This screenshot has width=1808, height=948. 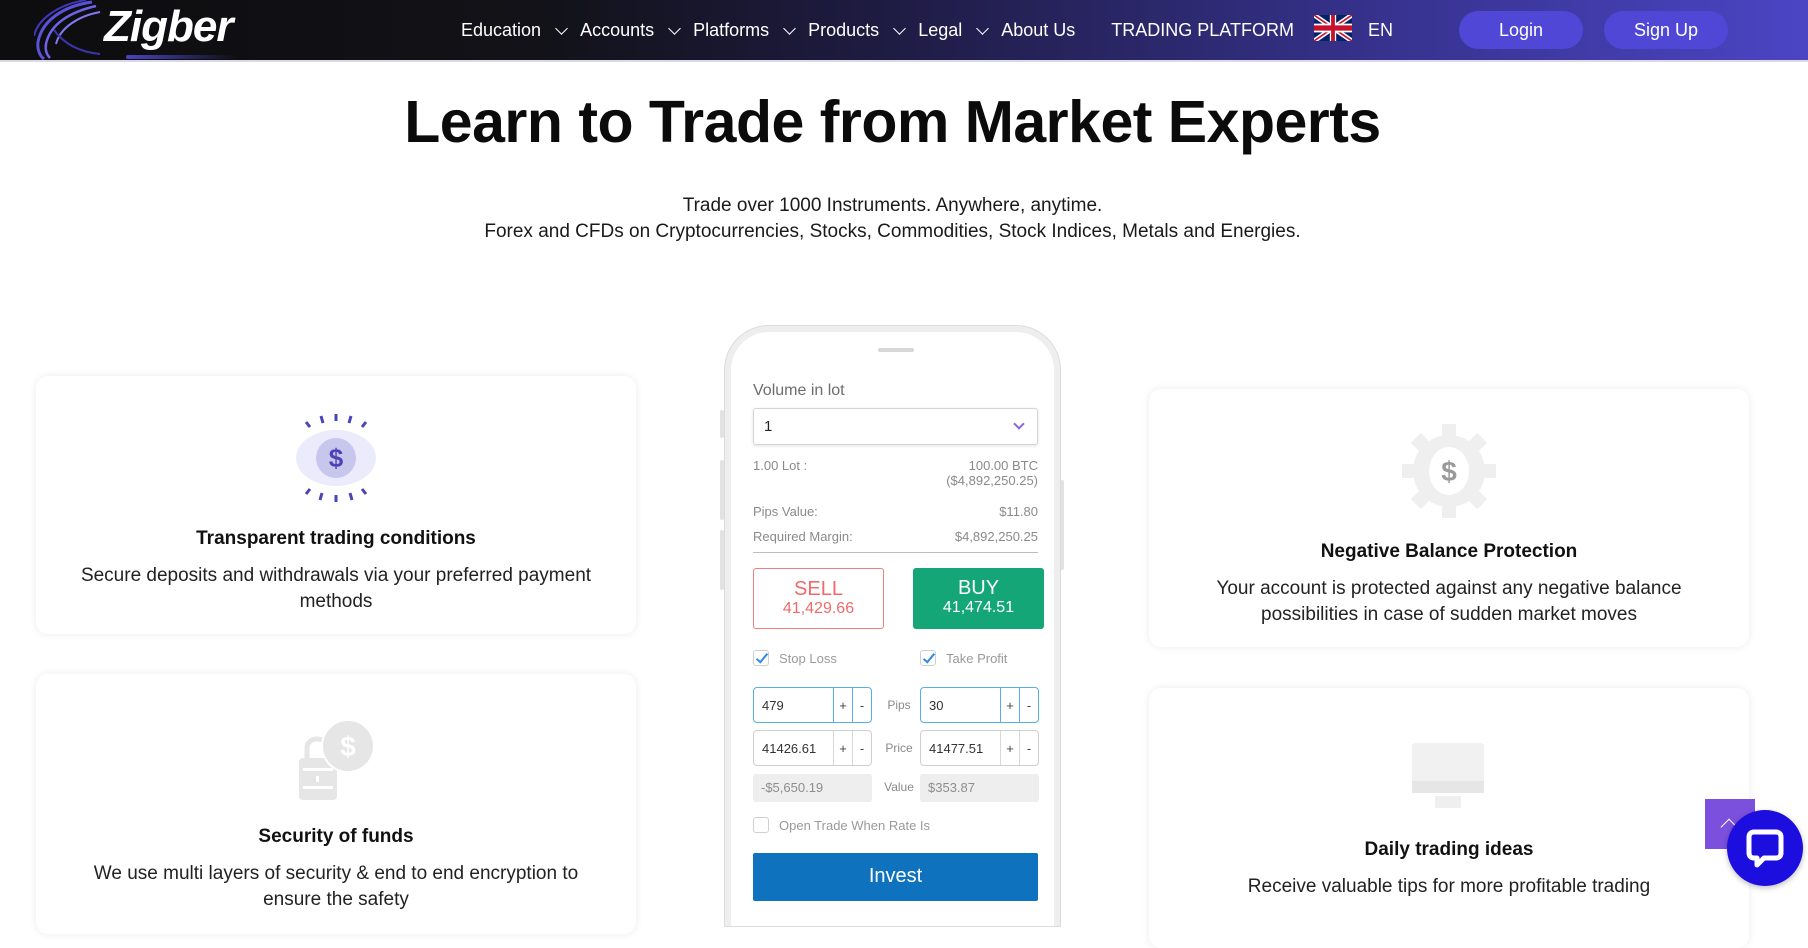 What do you see at coordinates (895, 426) in the screenshot?
I see `volume-select: 1` at bounding box center [895, 426].